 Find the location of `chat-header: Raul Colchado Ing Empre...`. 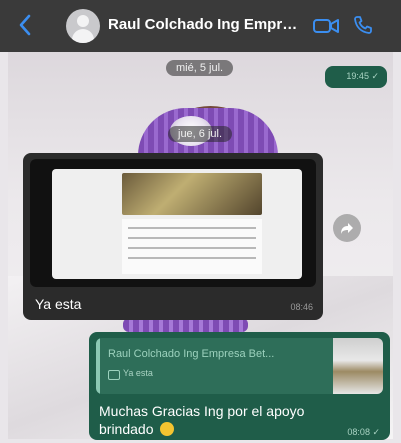

chat-header: Raul Colchado Ing Empre... is located at coordinates (200, 26).